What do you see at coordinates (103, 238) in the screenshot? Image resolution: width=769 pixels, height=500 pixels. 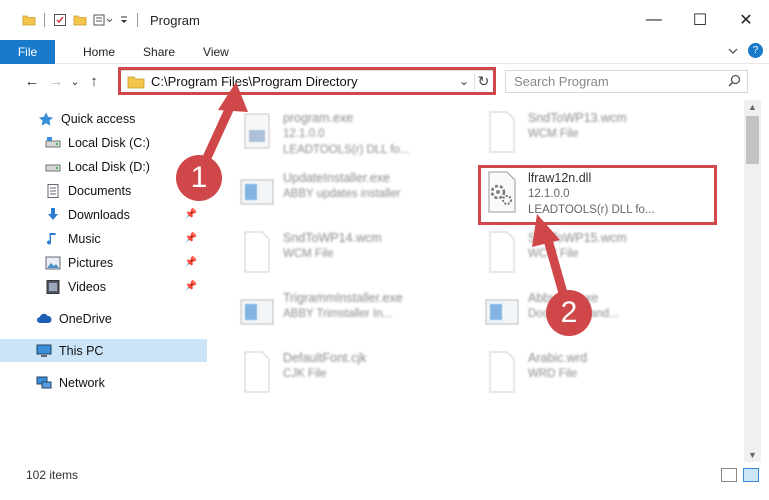 I see `sidebar-item-music: Music 📌` at bounding box center [103, 238].